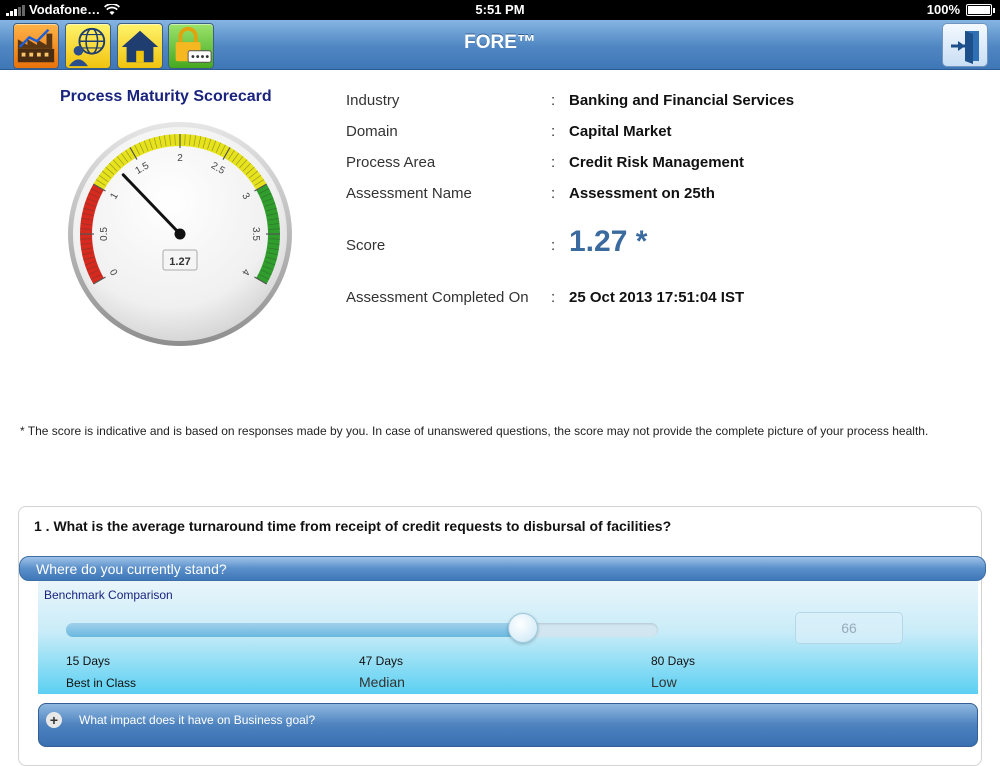 The image size is (1000, 766). I want to click on slider-fill, so click(294, 630).